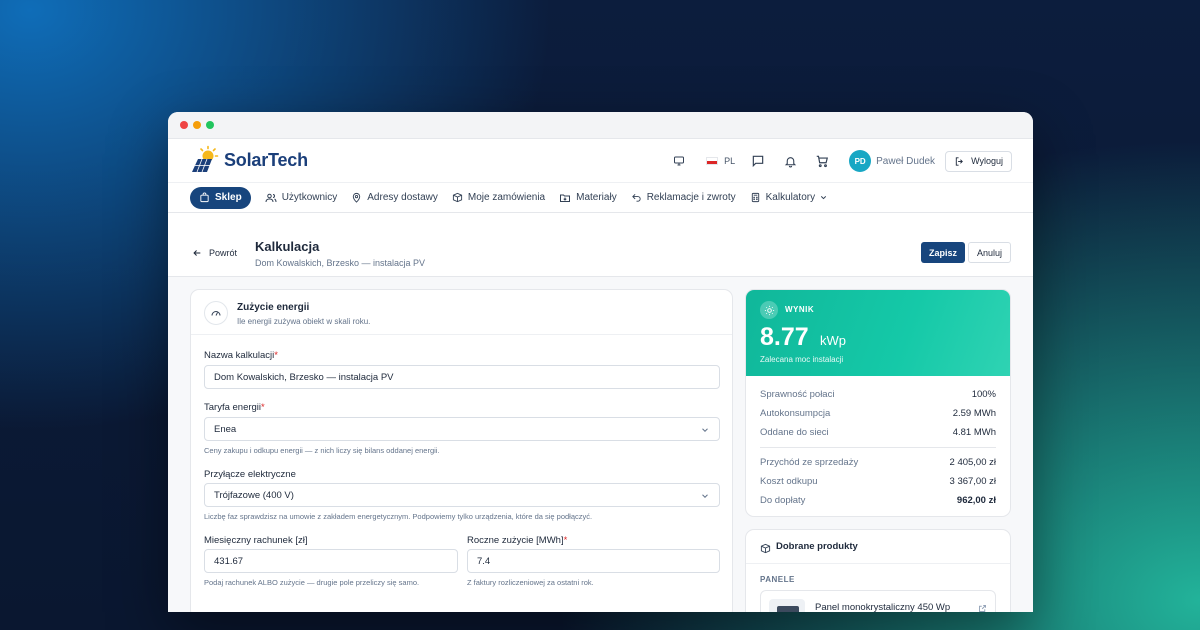  What do you see at coordinates (784, 337) in the screenshot?
I see `result-value: 8.77` at bounding box center [784, 337].